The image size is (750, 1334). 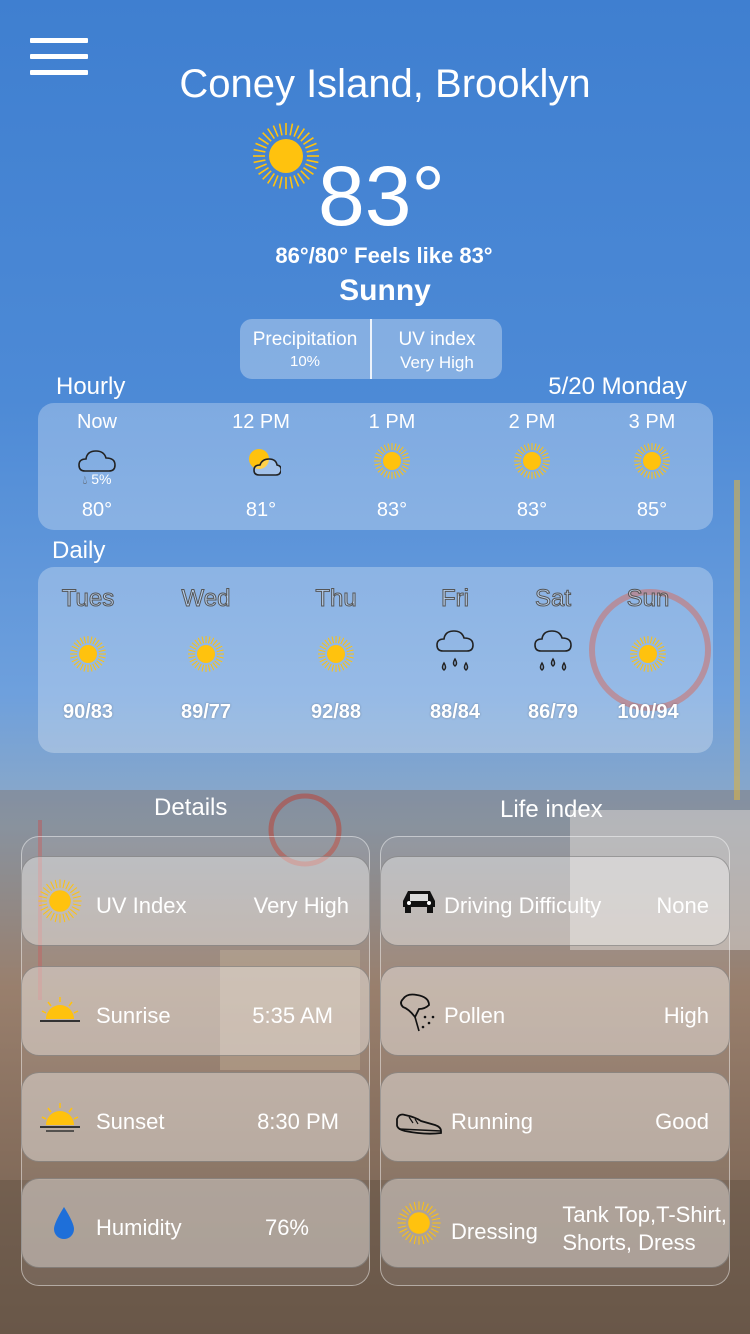 I want to click on precipitation-cell: Precipitation 10%, so click(x=306, y=349).